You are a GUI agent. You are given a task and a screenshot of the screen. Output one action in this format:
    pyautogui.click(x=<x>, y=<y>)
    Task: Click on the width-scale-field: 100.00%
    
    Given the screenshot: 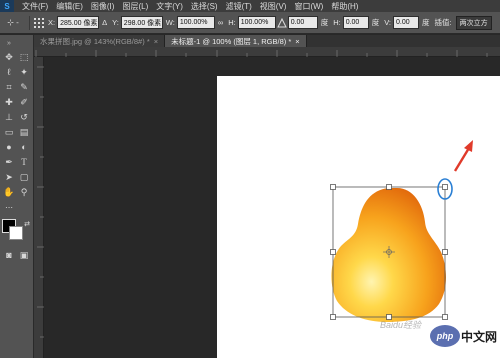 What is the action you would take?
    pyautogui.click(x=195, y=22)
    